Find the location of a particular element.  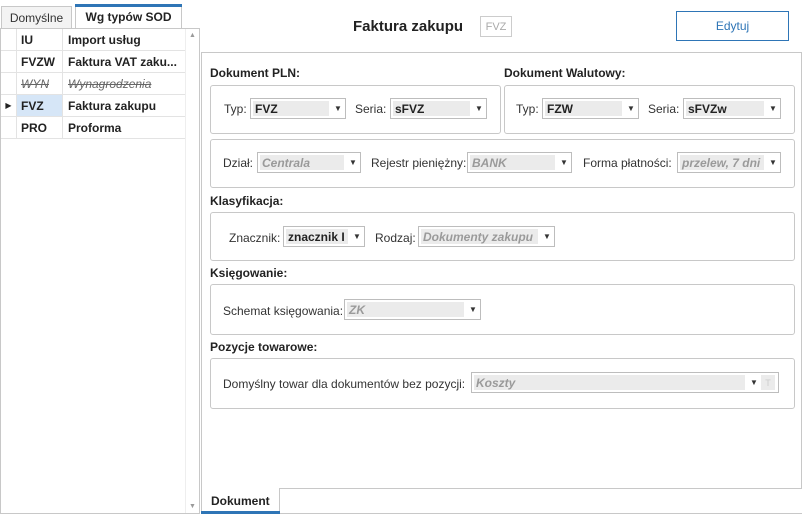

znacznik-dropdown: znacznik I ▼ is located at coordinates (324, 236).